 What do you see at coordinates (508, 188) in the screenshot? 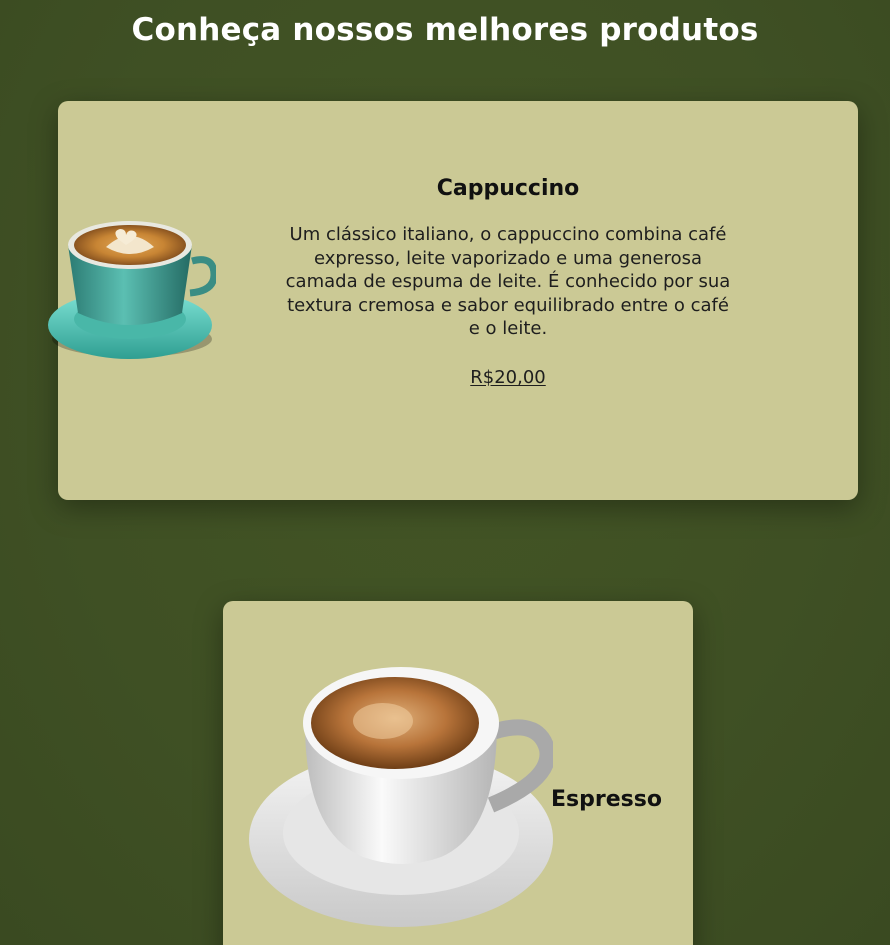
I see `product-name: Cappuccino` at bounding box center [508, 188].